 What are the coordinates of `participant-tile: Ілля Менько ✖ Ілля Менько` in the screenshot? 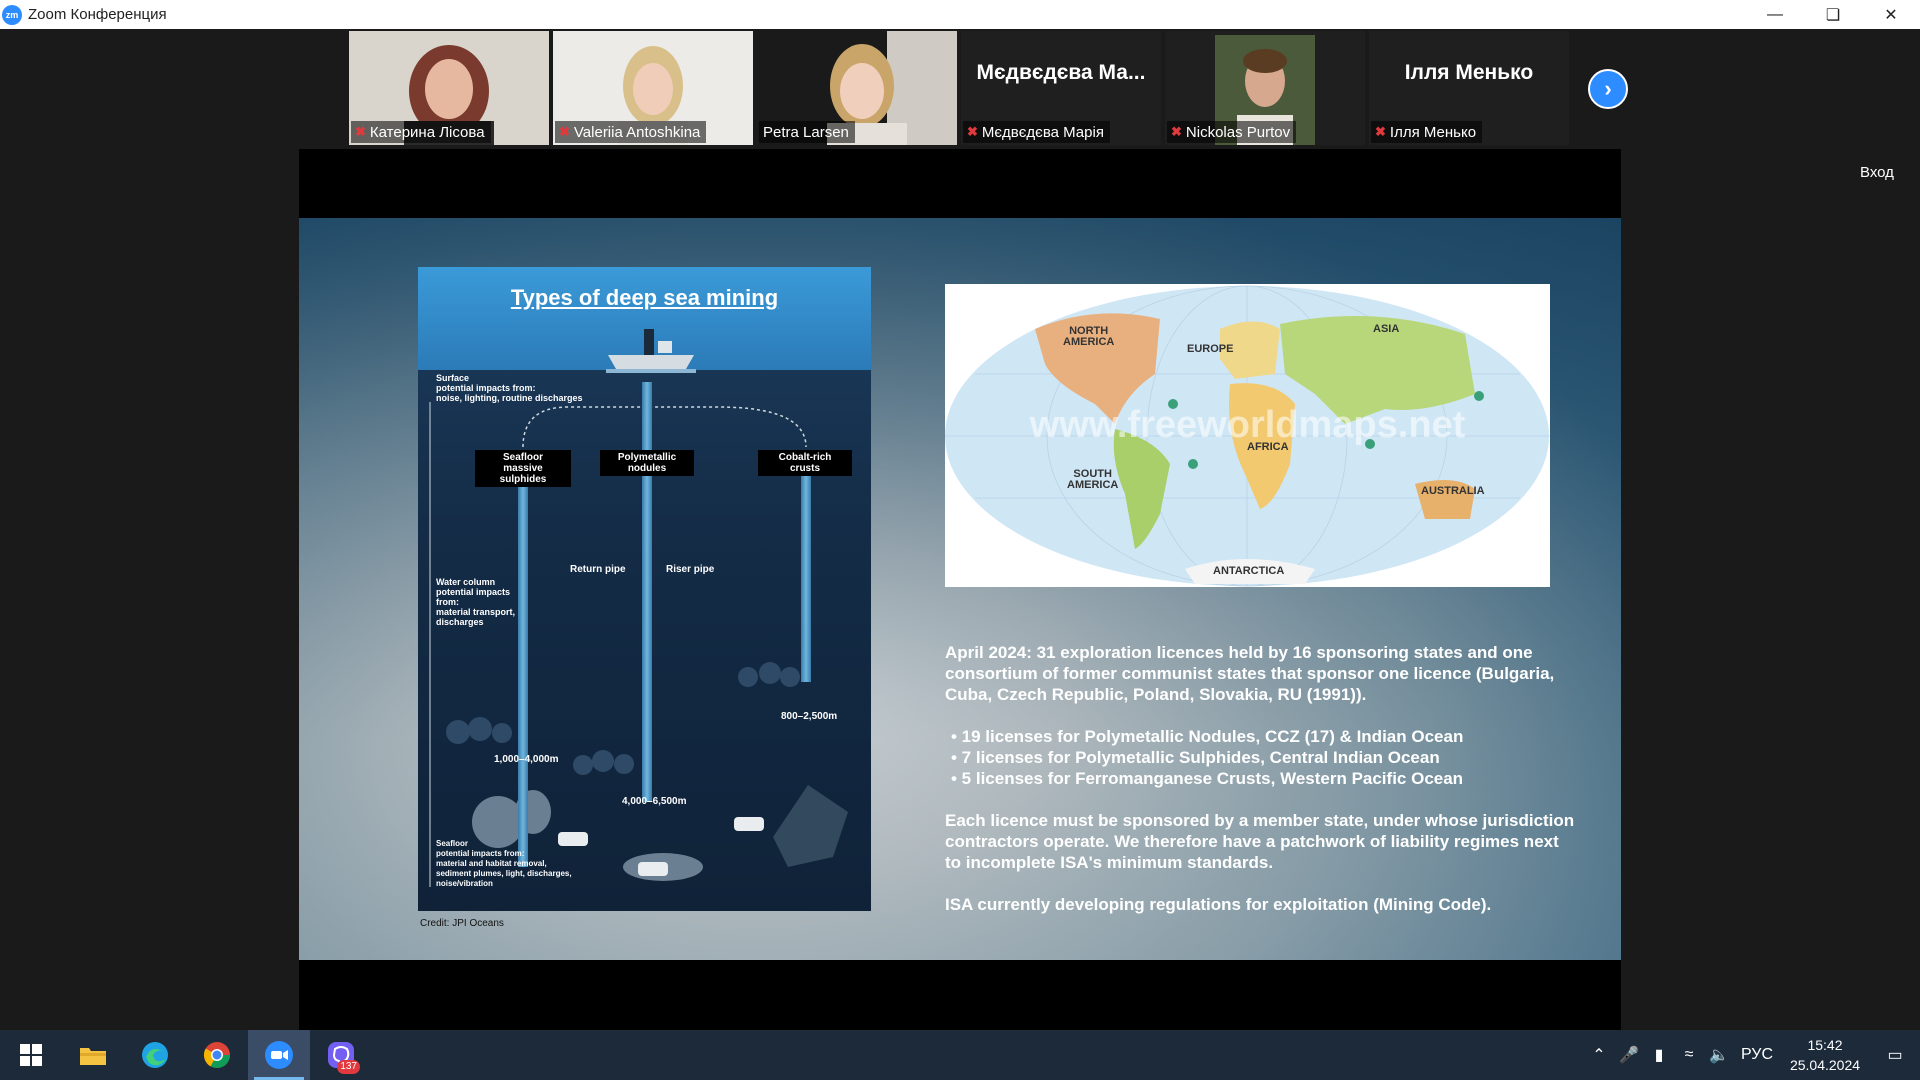 It's located at (1469, 88).